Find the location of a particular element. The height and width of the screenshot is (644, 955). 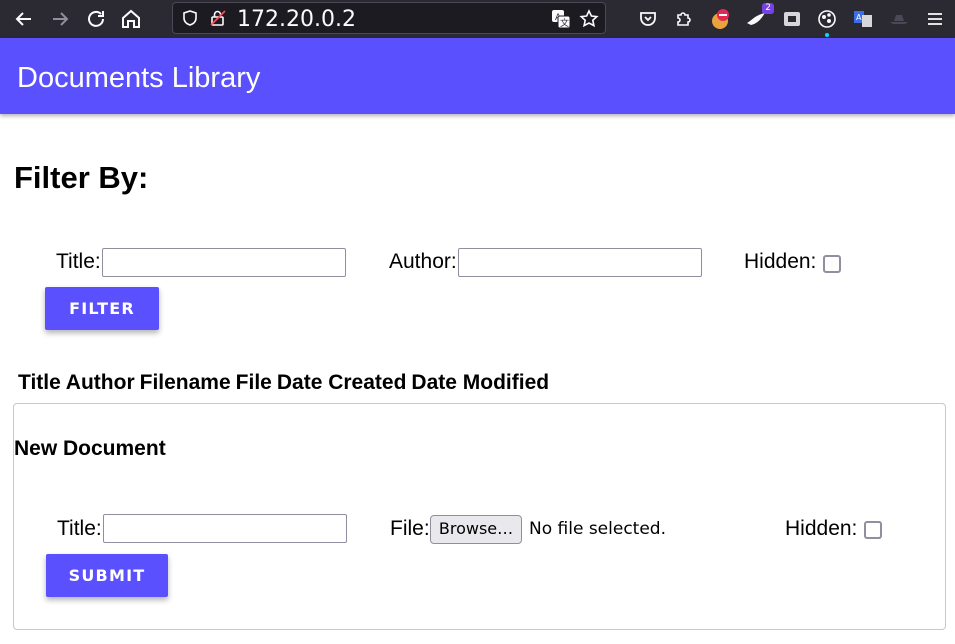

insecure-lock-icon is located at coordinates (218, 18).